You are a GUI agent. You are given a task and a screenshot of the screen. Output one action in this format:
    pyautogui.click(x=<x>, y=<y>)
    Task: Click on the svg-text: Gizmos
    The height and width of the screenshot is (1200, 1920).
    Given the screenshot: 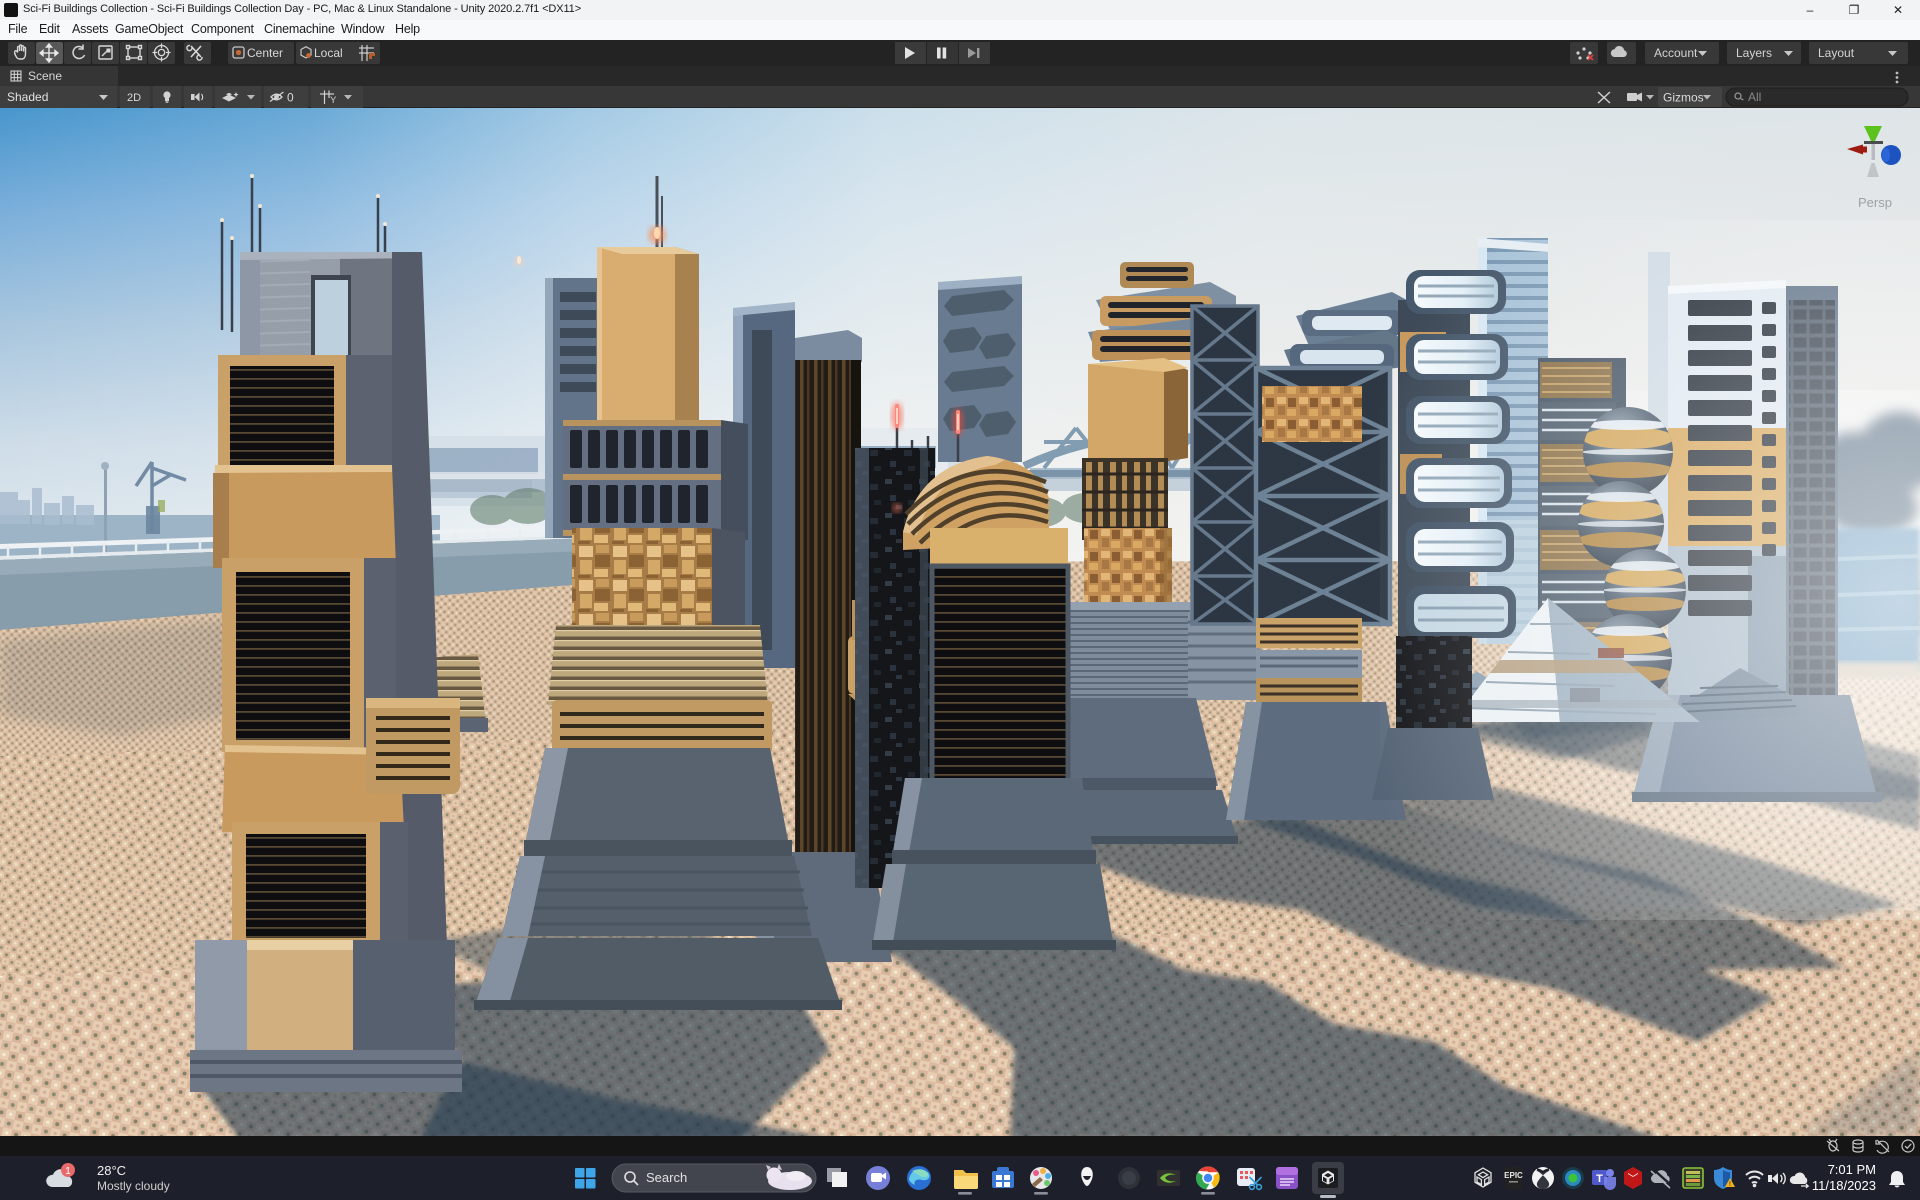 What is the action you would take?
    pyautogui.click(x=1683, y=98)
    